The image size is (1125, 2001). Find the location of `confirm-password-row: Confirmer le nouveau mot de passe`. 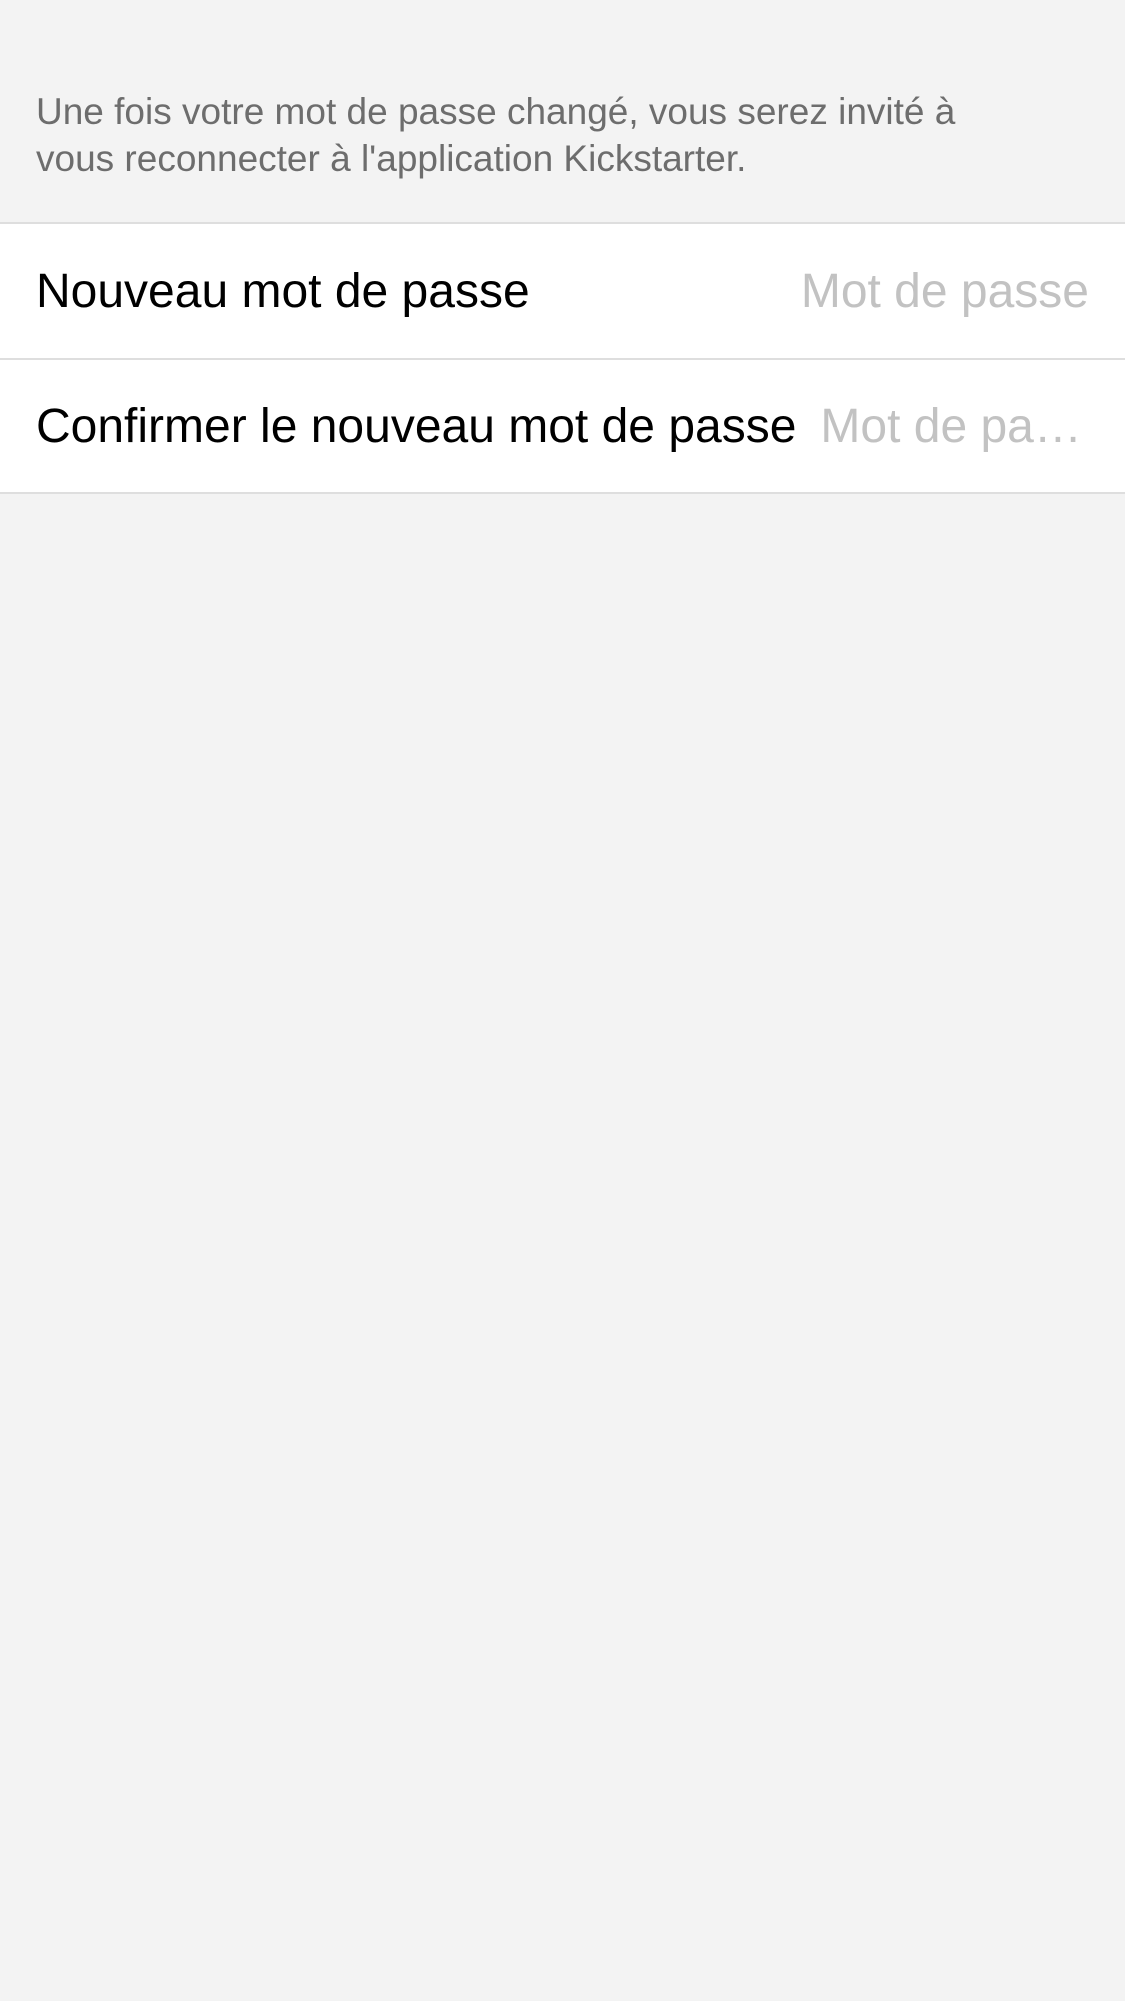

confirm-password-row: Confirmer le nouveau mot de passe is located at coordinates (562, 425).